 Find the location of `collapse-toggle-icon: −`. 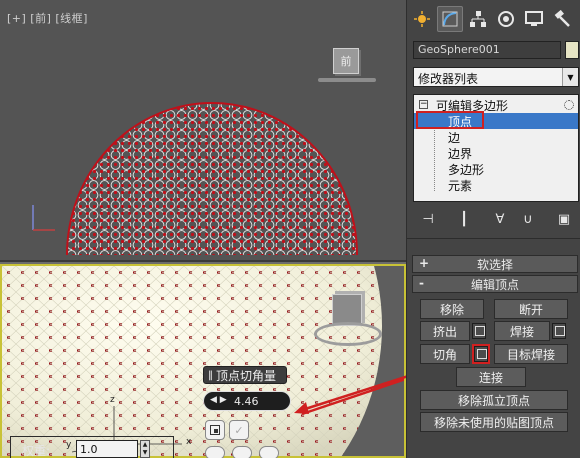

collapse-toggle-icon: − is located at coordinates (423, 104).